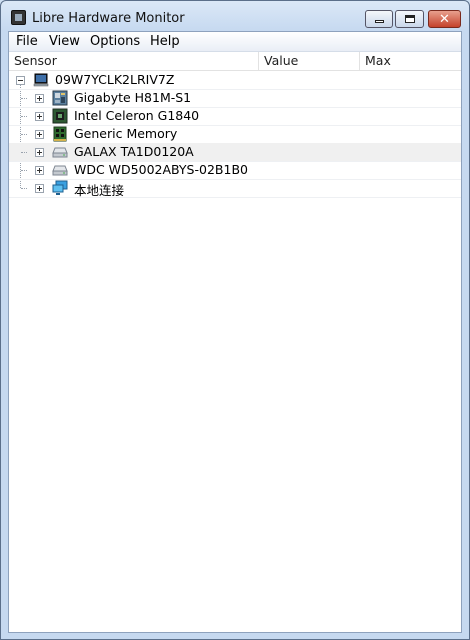 The width and height of the screenshot is (470, 640). Describe the element at coordinates (235, 42) in the screenshot. I see `menu-bar: File View Options Help` at that location.